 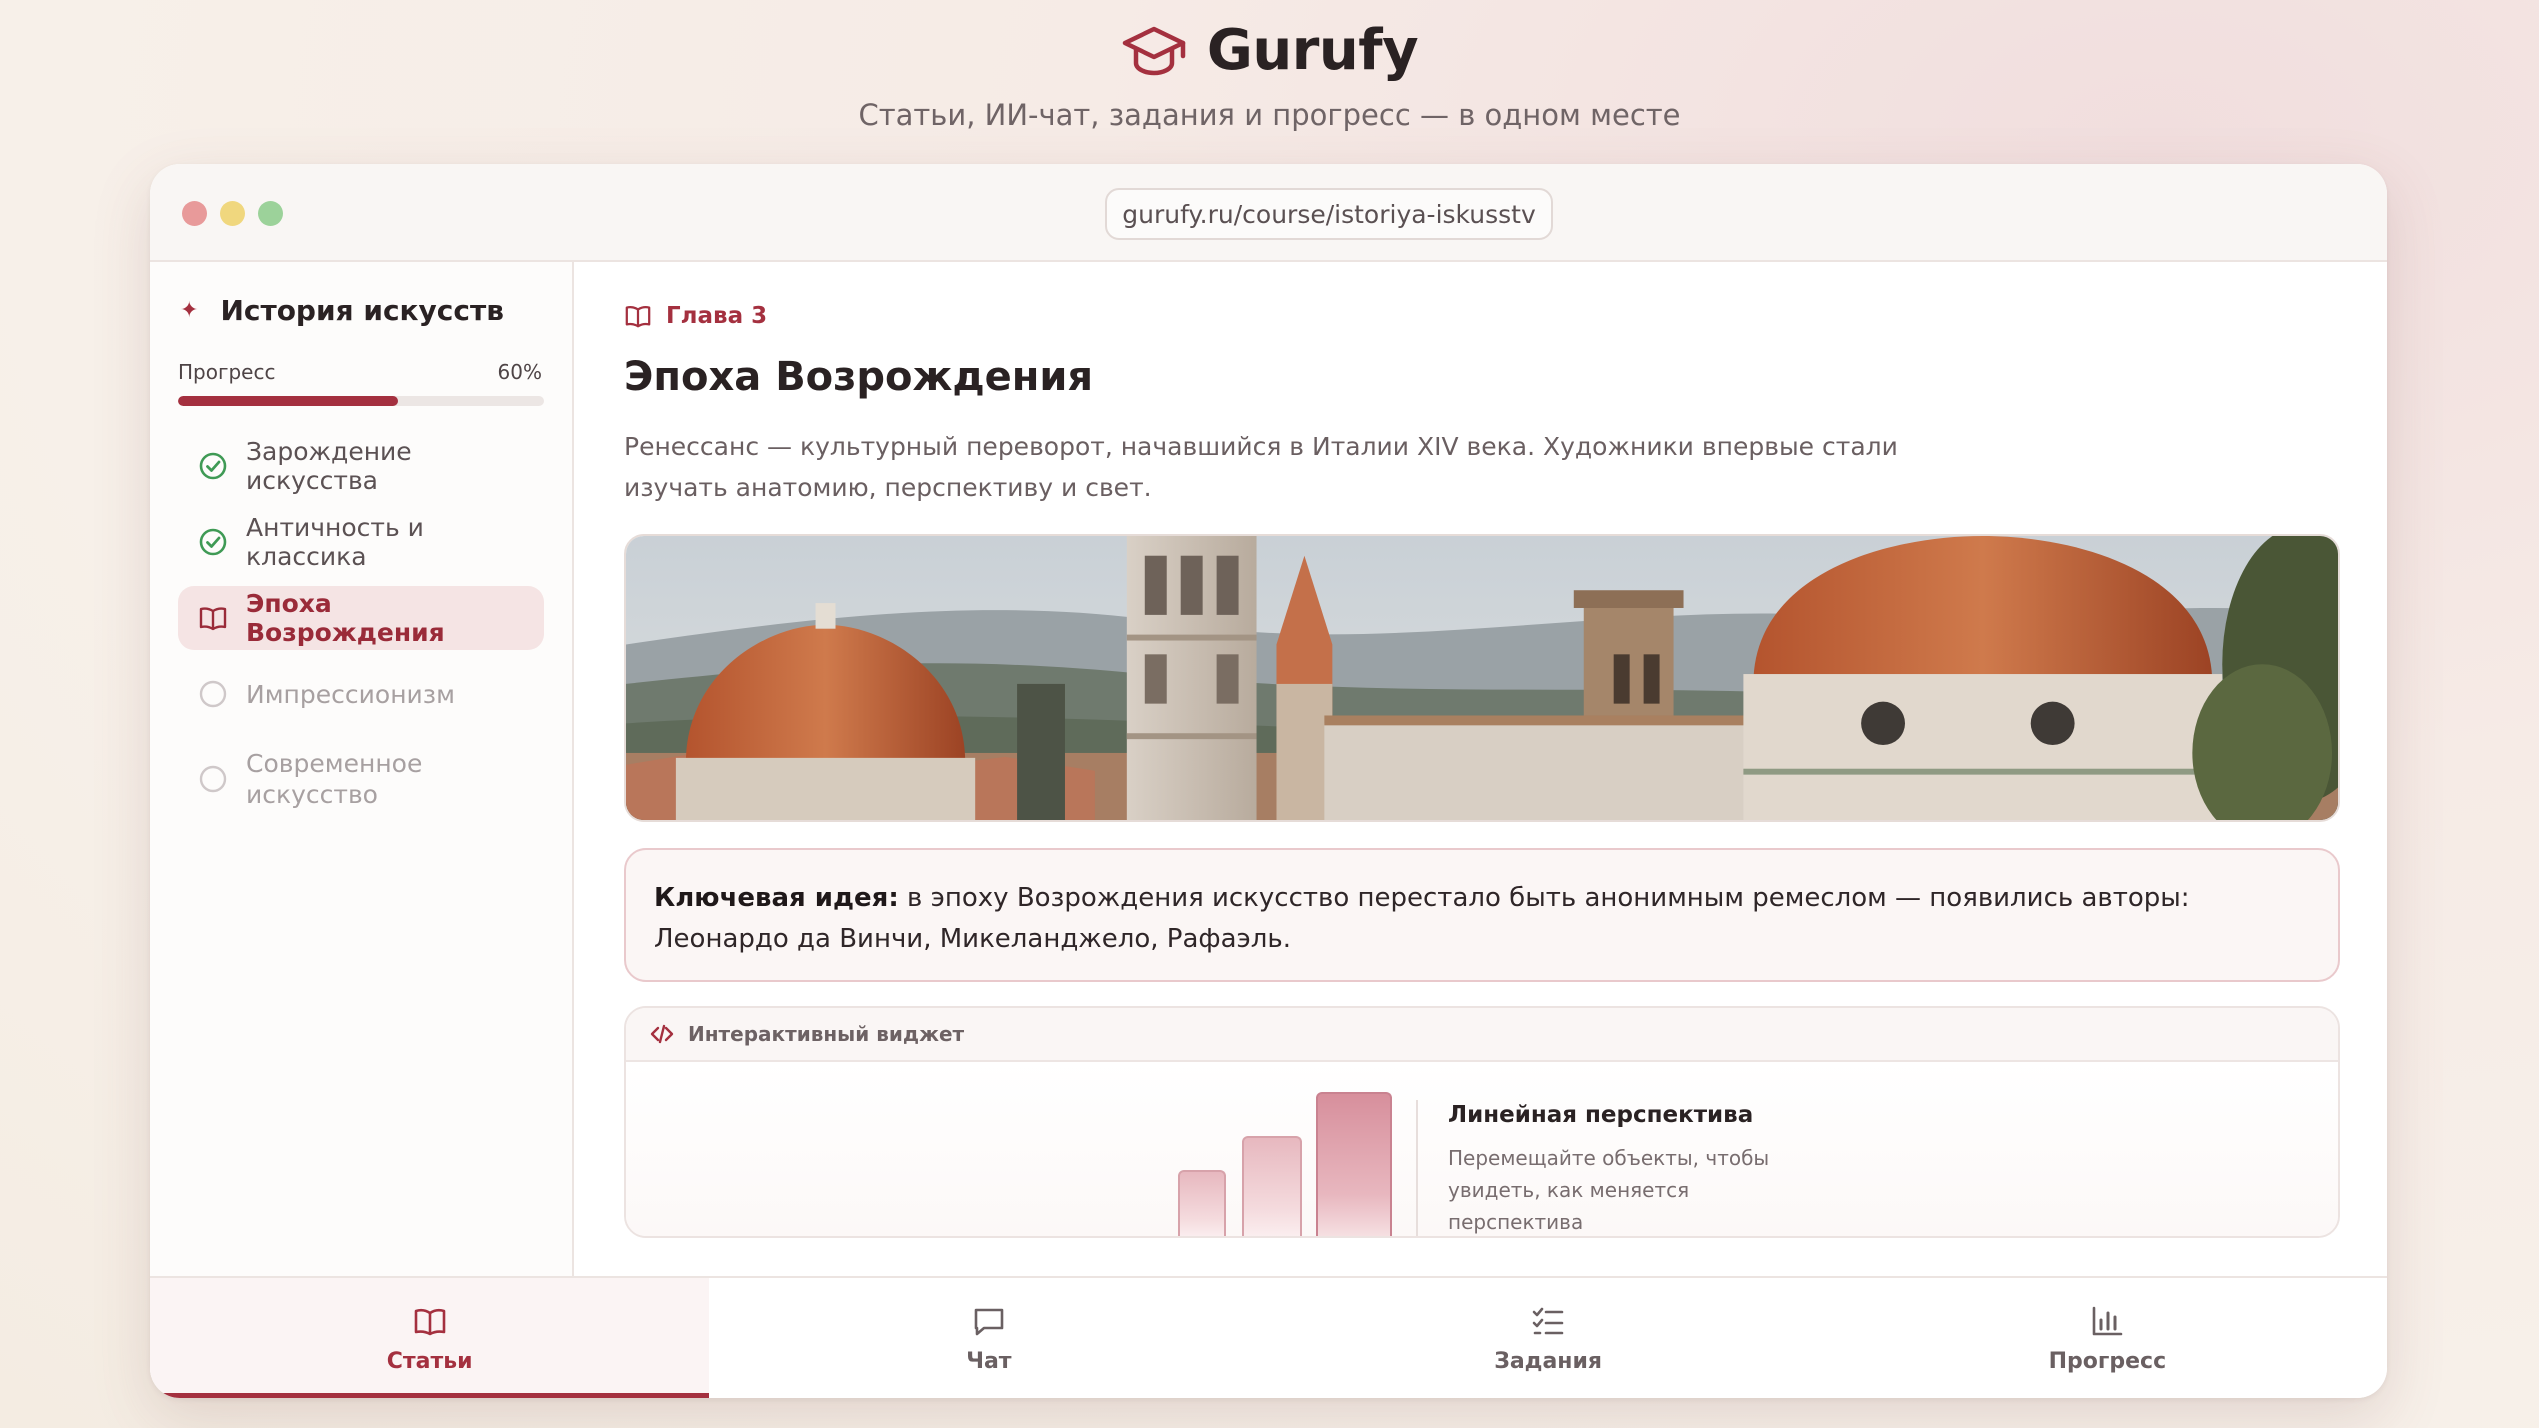 I want to click on lesson-item-antichnost: Античность и классика, so click(x=361, y=542).